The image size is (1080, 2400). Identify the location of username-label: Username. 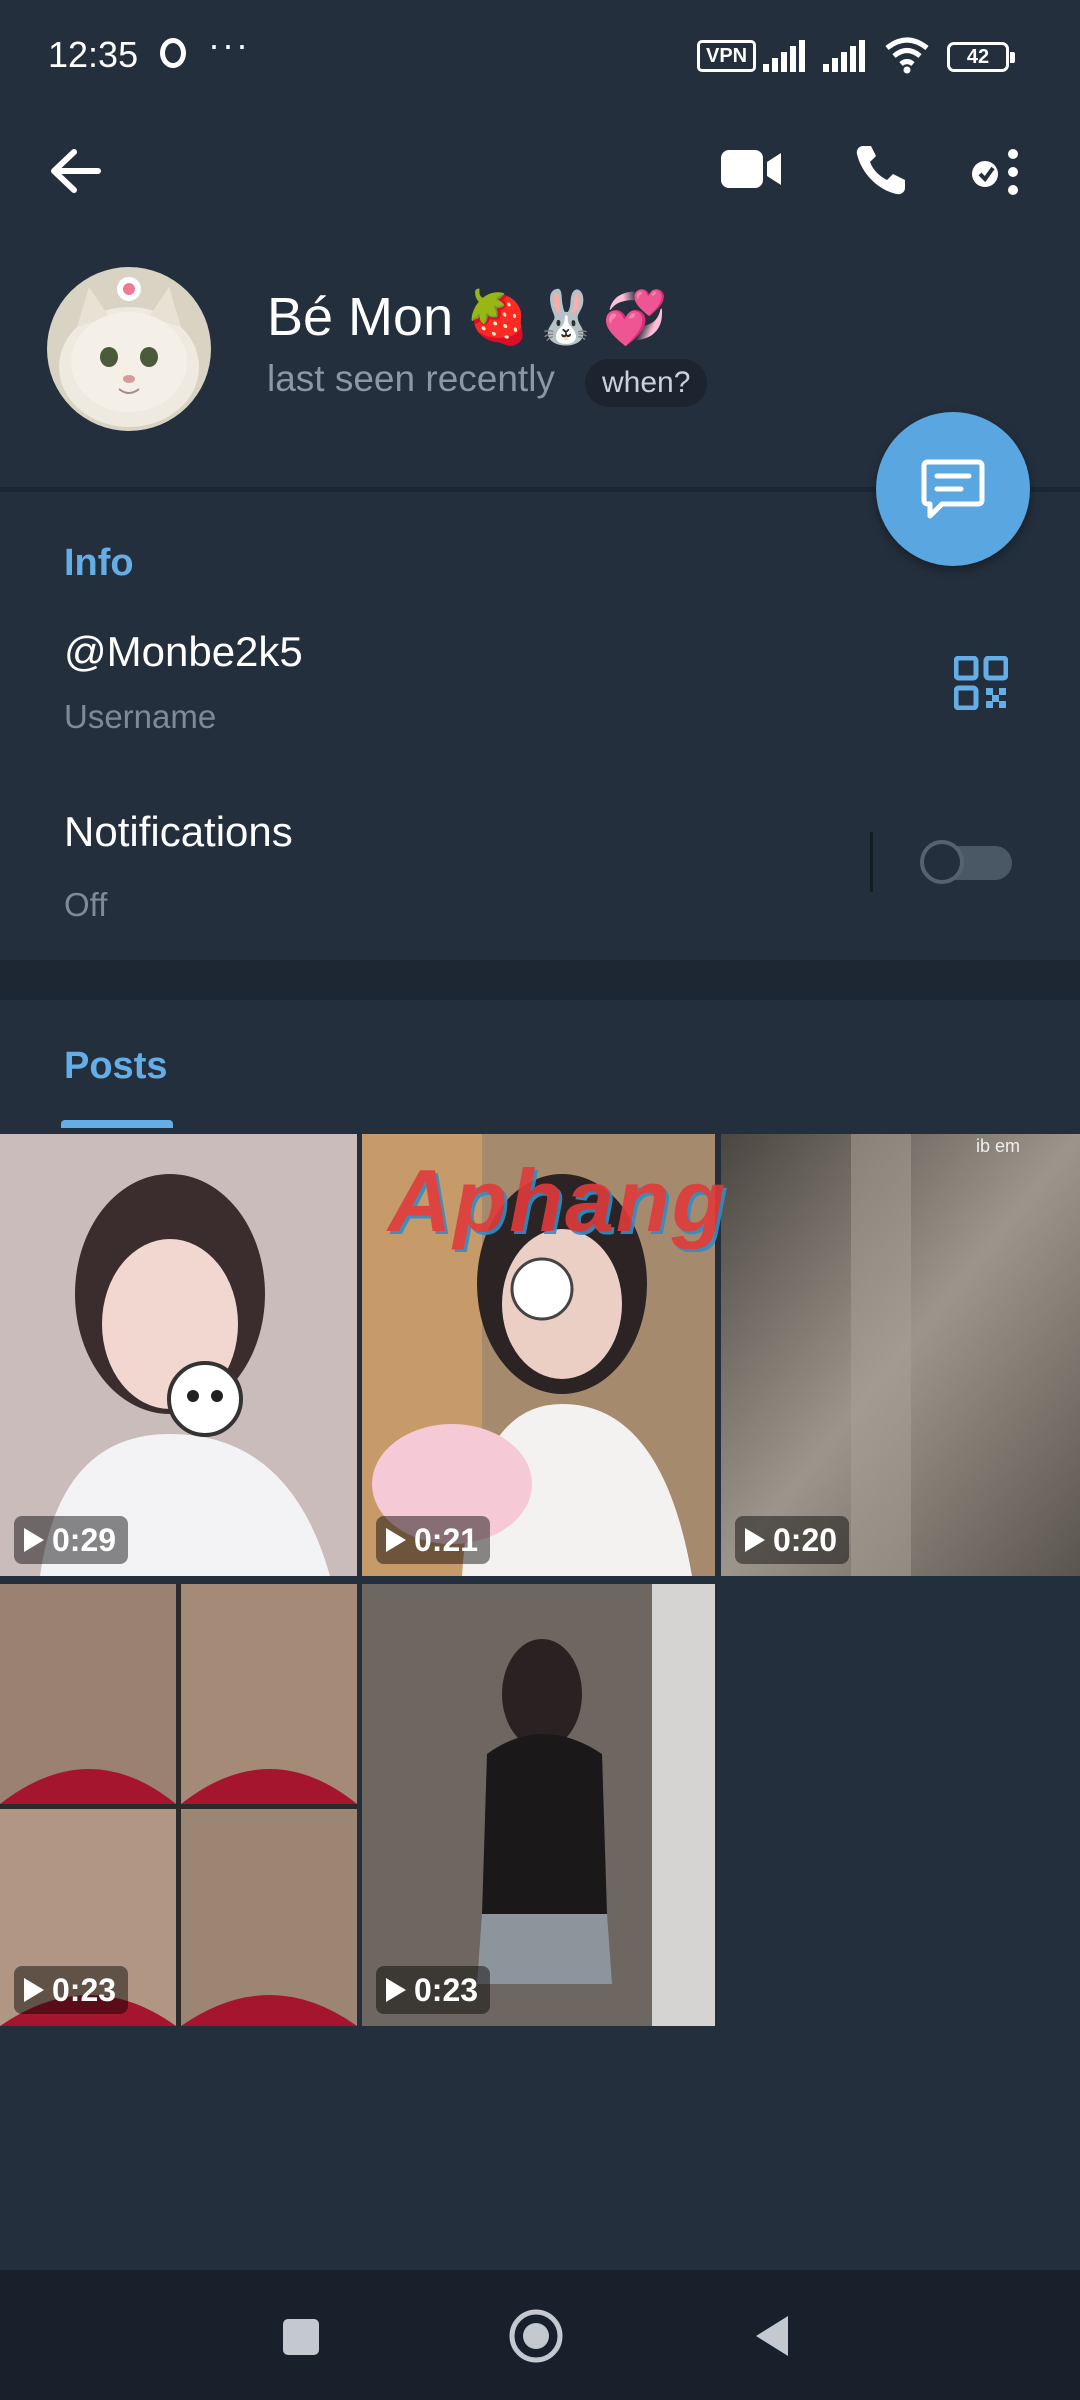
(140, 716).